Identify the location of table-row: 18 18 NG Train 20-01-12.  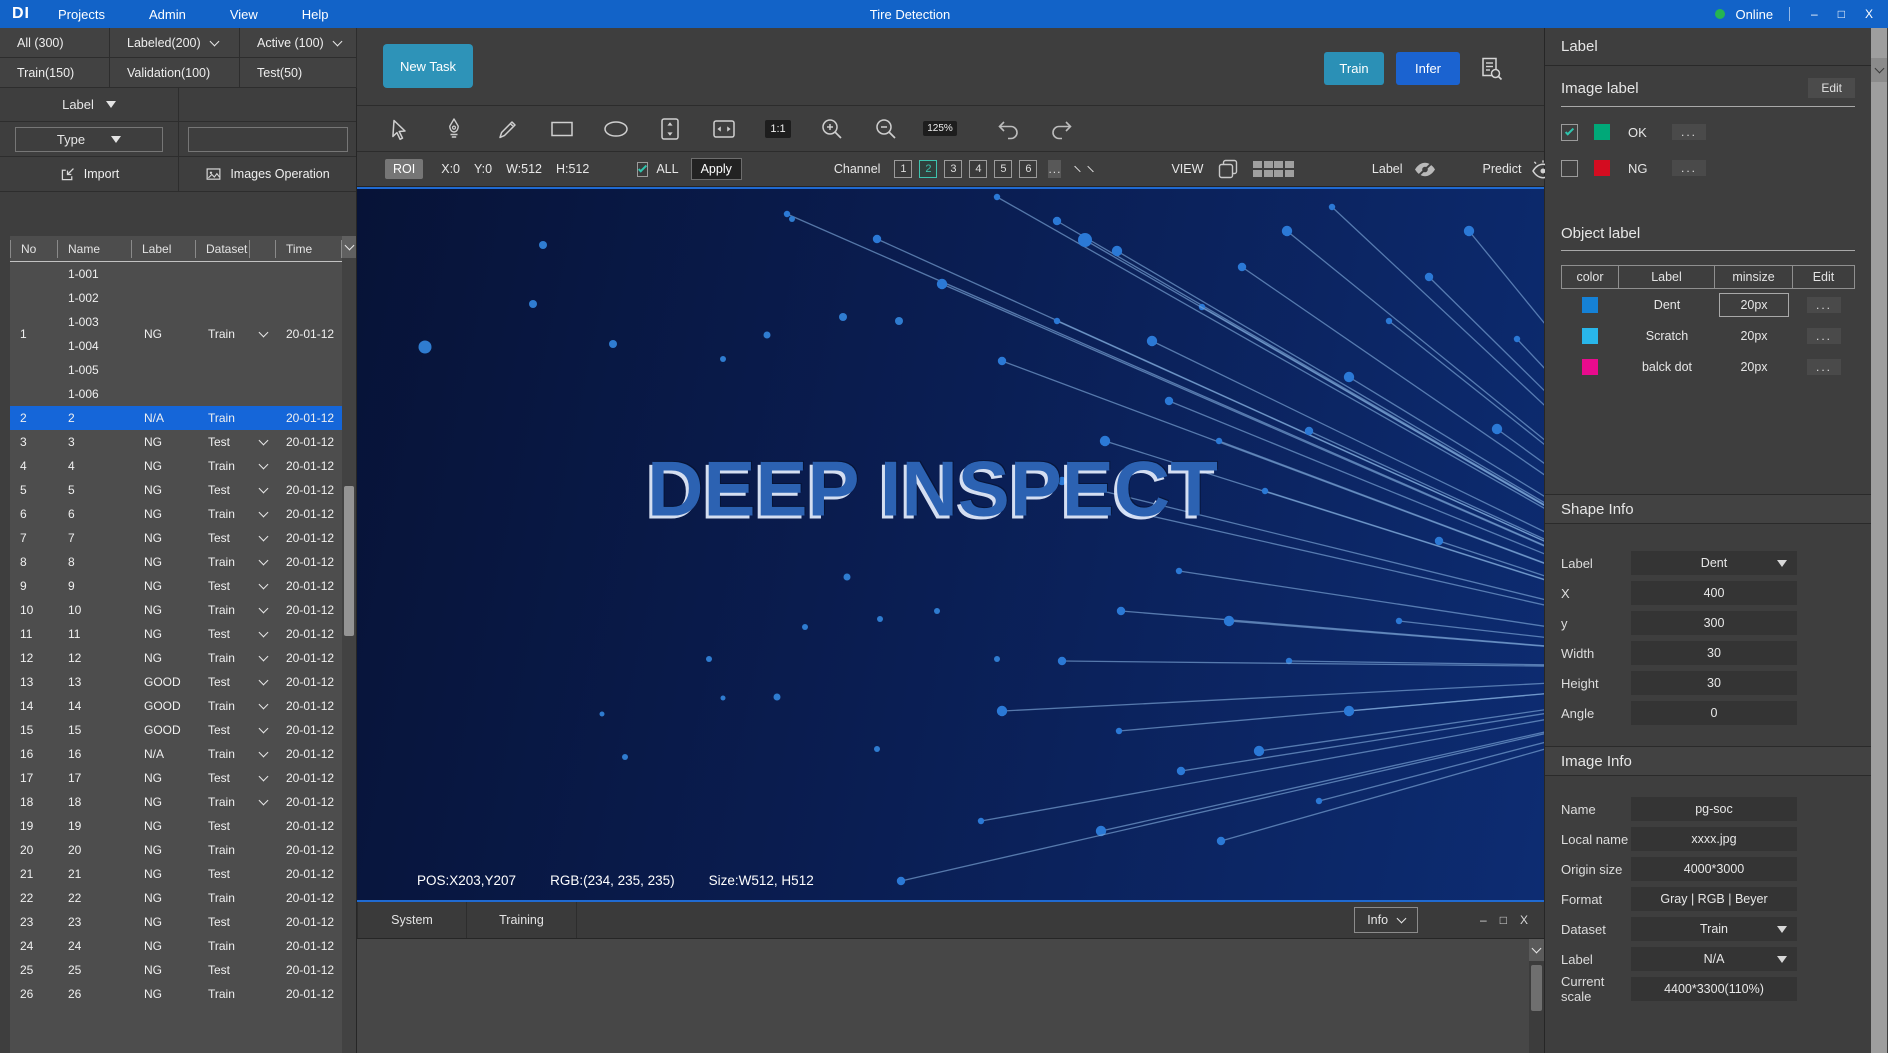
(176, 802).